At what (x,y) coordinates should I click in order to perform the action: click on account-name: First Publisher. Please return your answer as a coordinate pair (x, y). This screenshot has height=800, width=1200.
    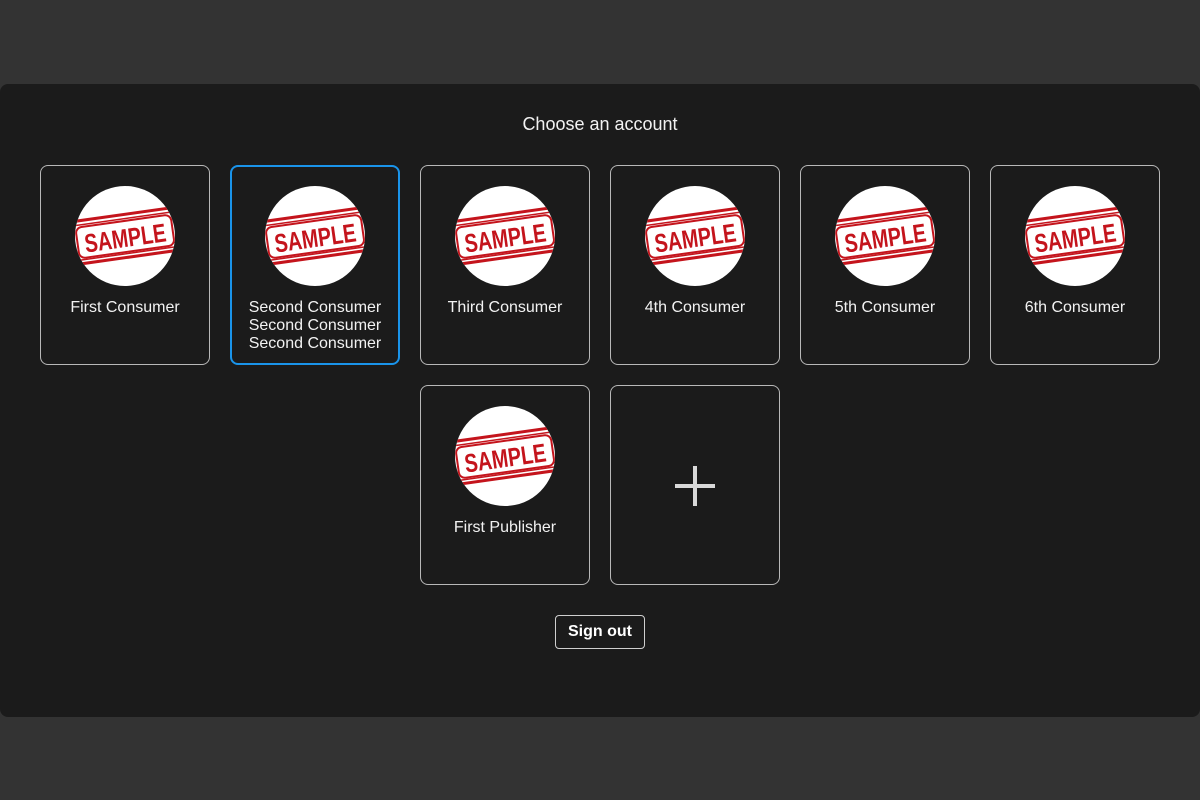
    Looking at the image, I should click on (505, 527).